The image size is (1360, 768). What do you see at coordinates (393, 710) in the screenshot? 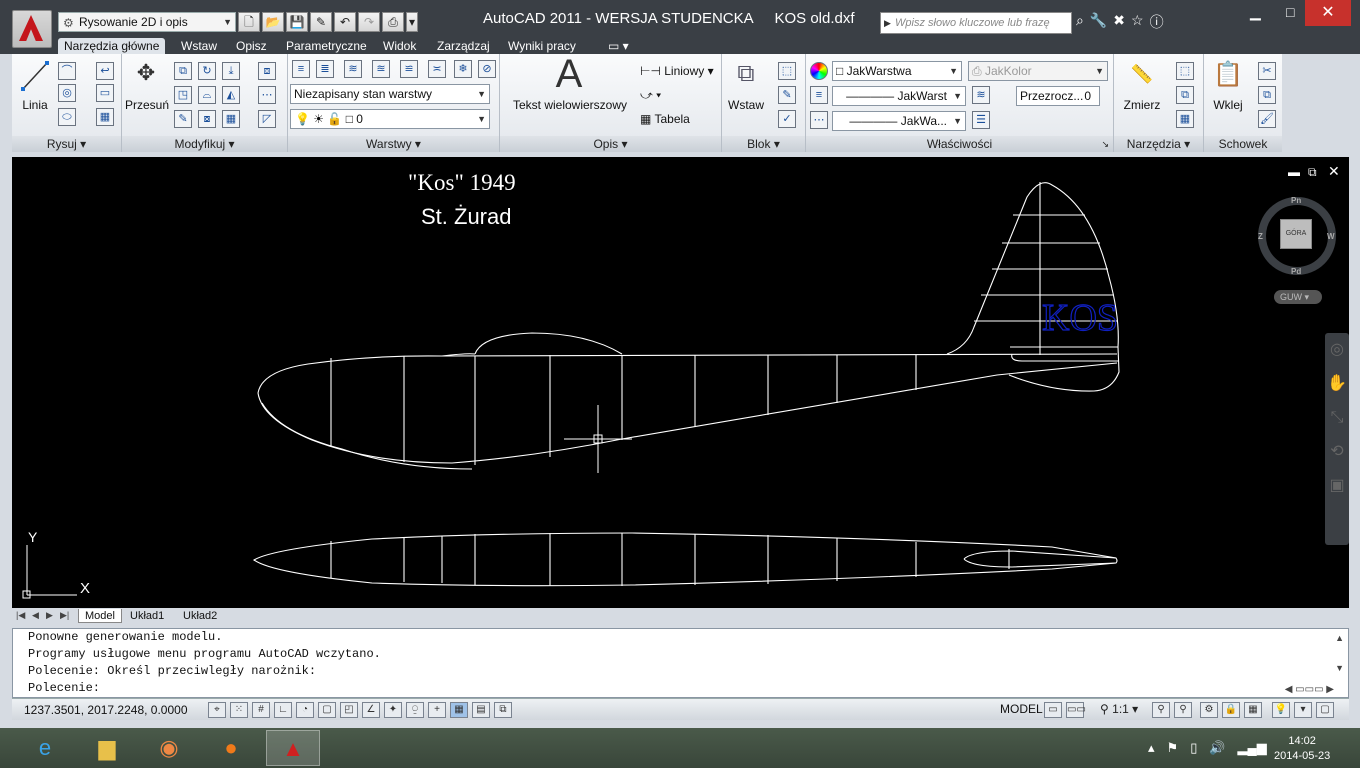
I see `dynamic-ucs-icon: ✦` at bounding box center [393, 710].